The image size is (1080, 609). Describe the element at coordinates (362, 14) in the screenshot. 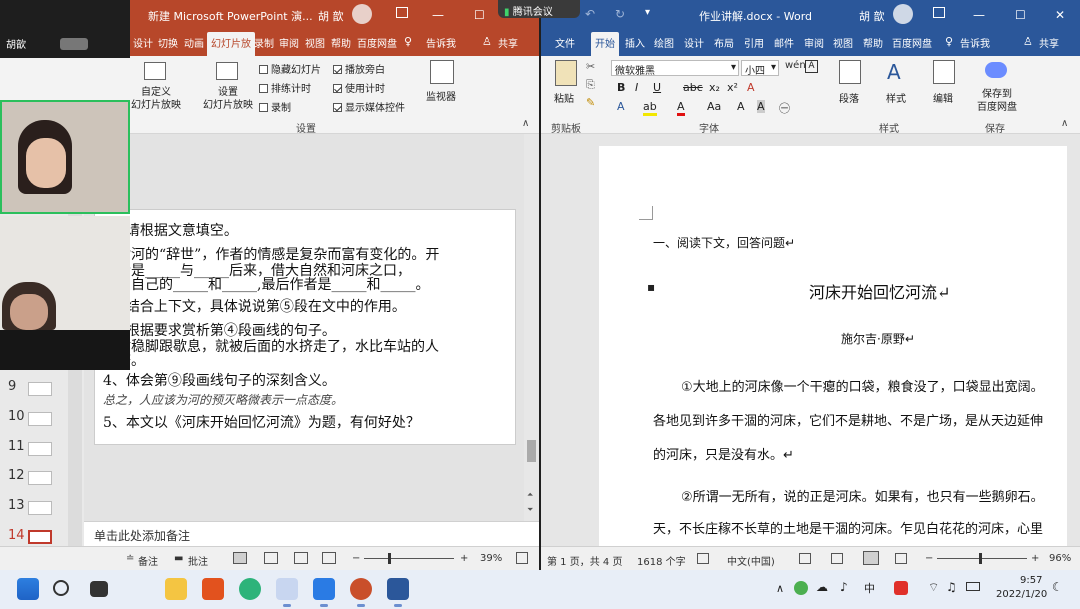

I see `user-avatar-icon` at that location.